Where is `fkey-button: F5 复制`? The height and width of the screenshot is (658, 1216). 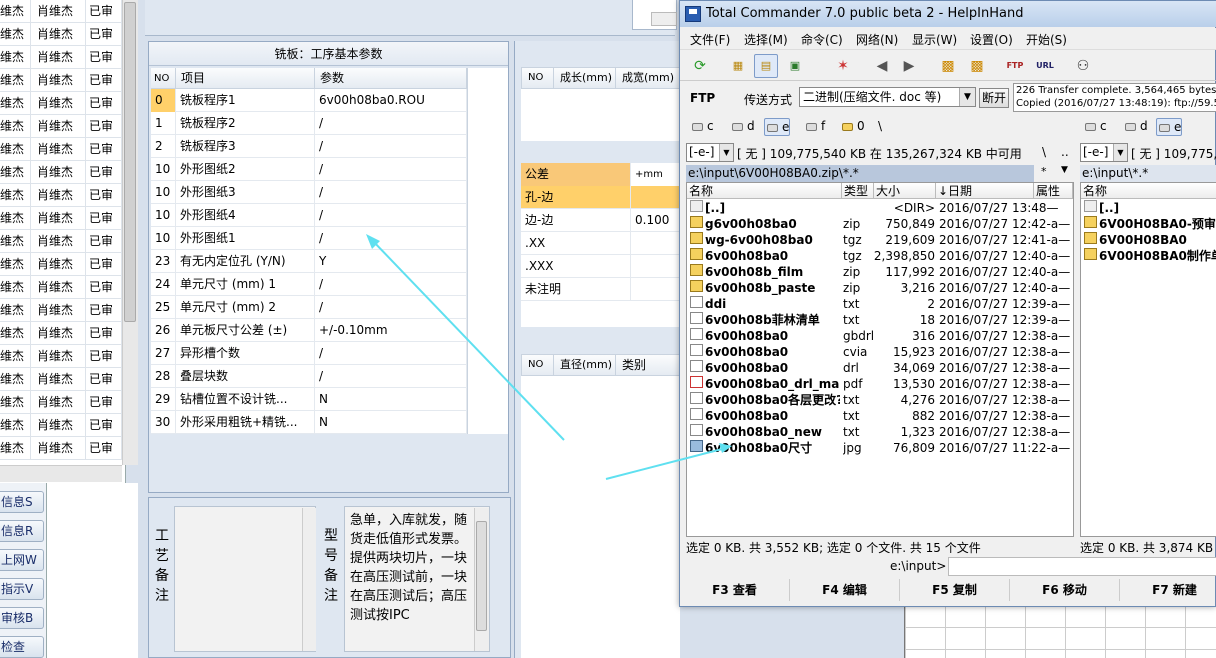 fkey-button: F5 复制 is located at coordinates (955, 590).